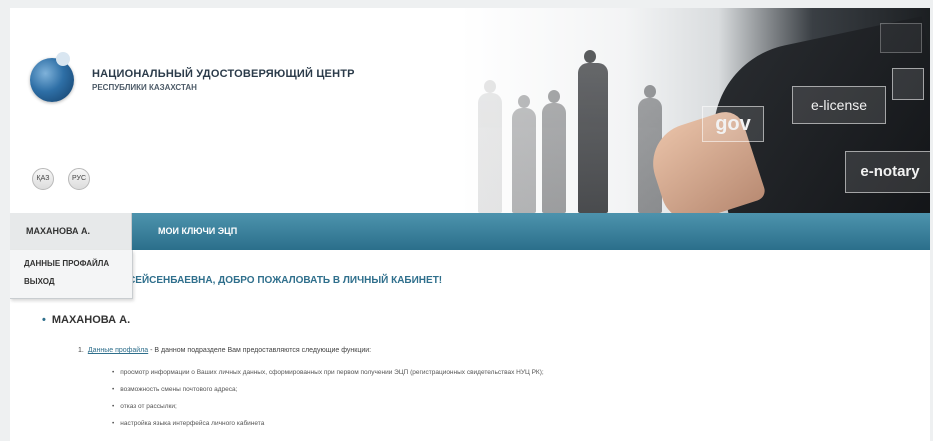 The width and height of the screenshot is (933, 441). Describe the element at coordinates (328, 389) in the screenshot. I see `list-item: возможность смены почтового адреса;` at that location.